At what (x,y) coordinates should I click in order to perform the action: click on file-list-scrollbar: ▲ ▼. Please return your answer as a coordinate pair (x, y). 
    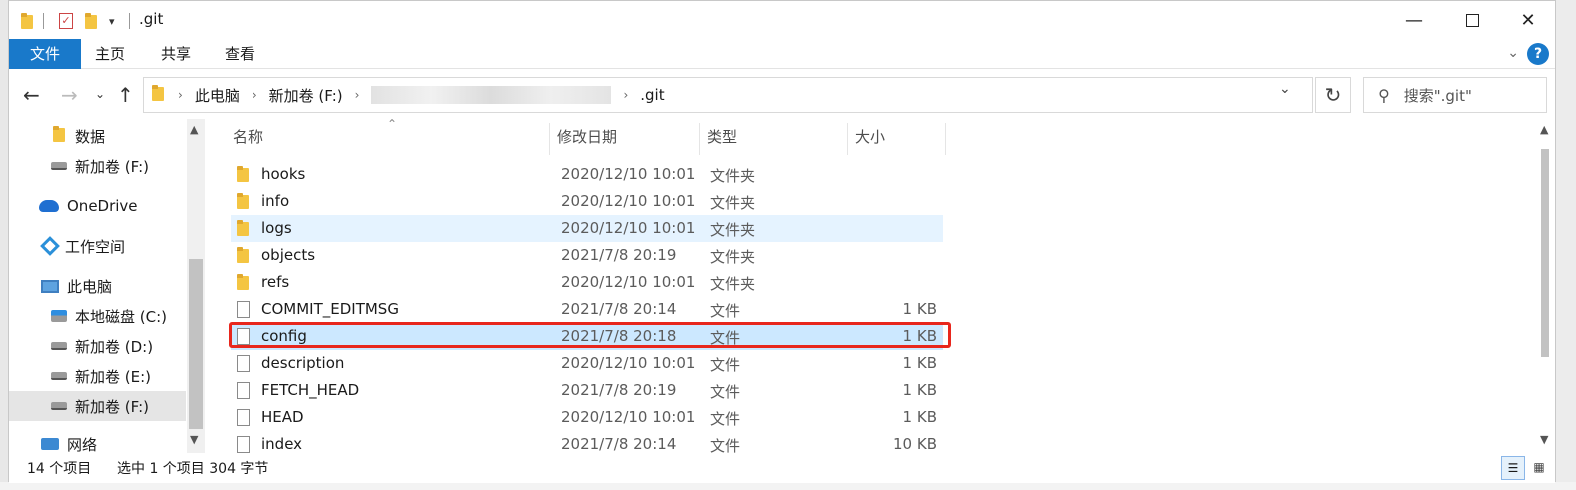
    Looking at the image, I should click on (1546, 286).